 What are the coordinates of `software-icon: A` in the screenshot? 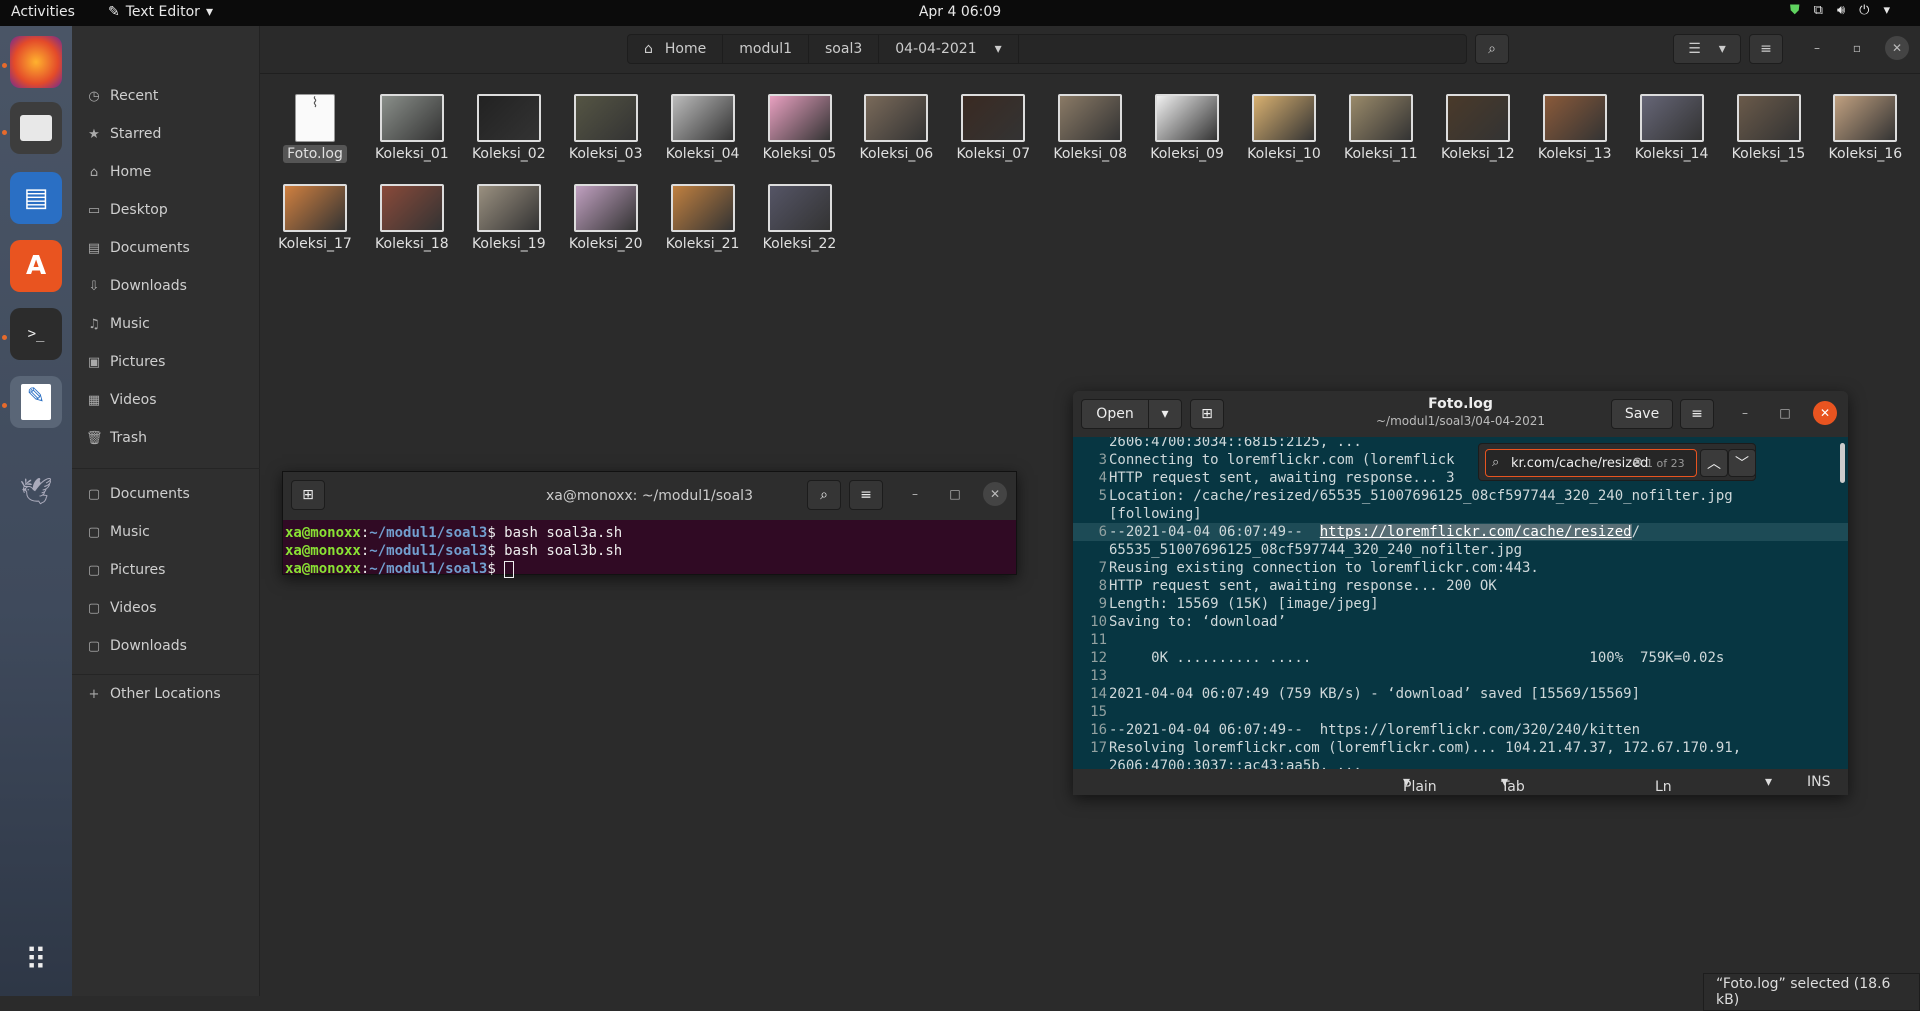 It's located at (36, 266).